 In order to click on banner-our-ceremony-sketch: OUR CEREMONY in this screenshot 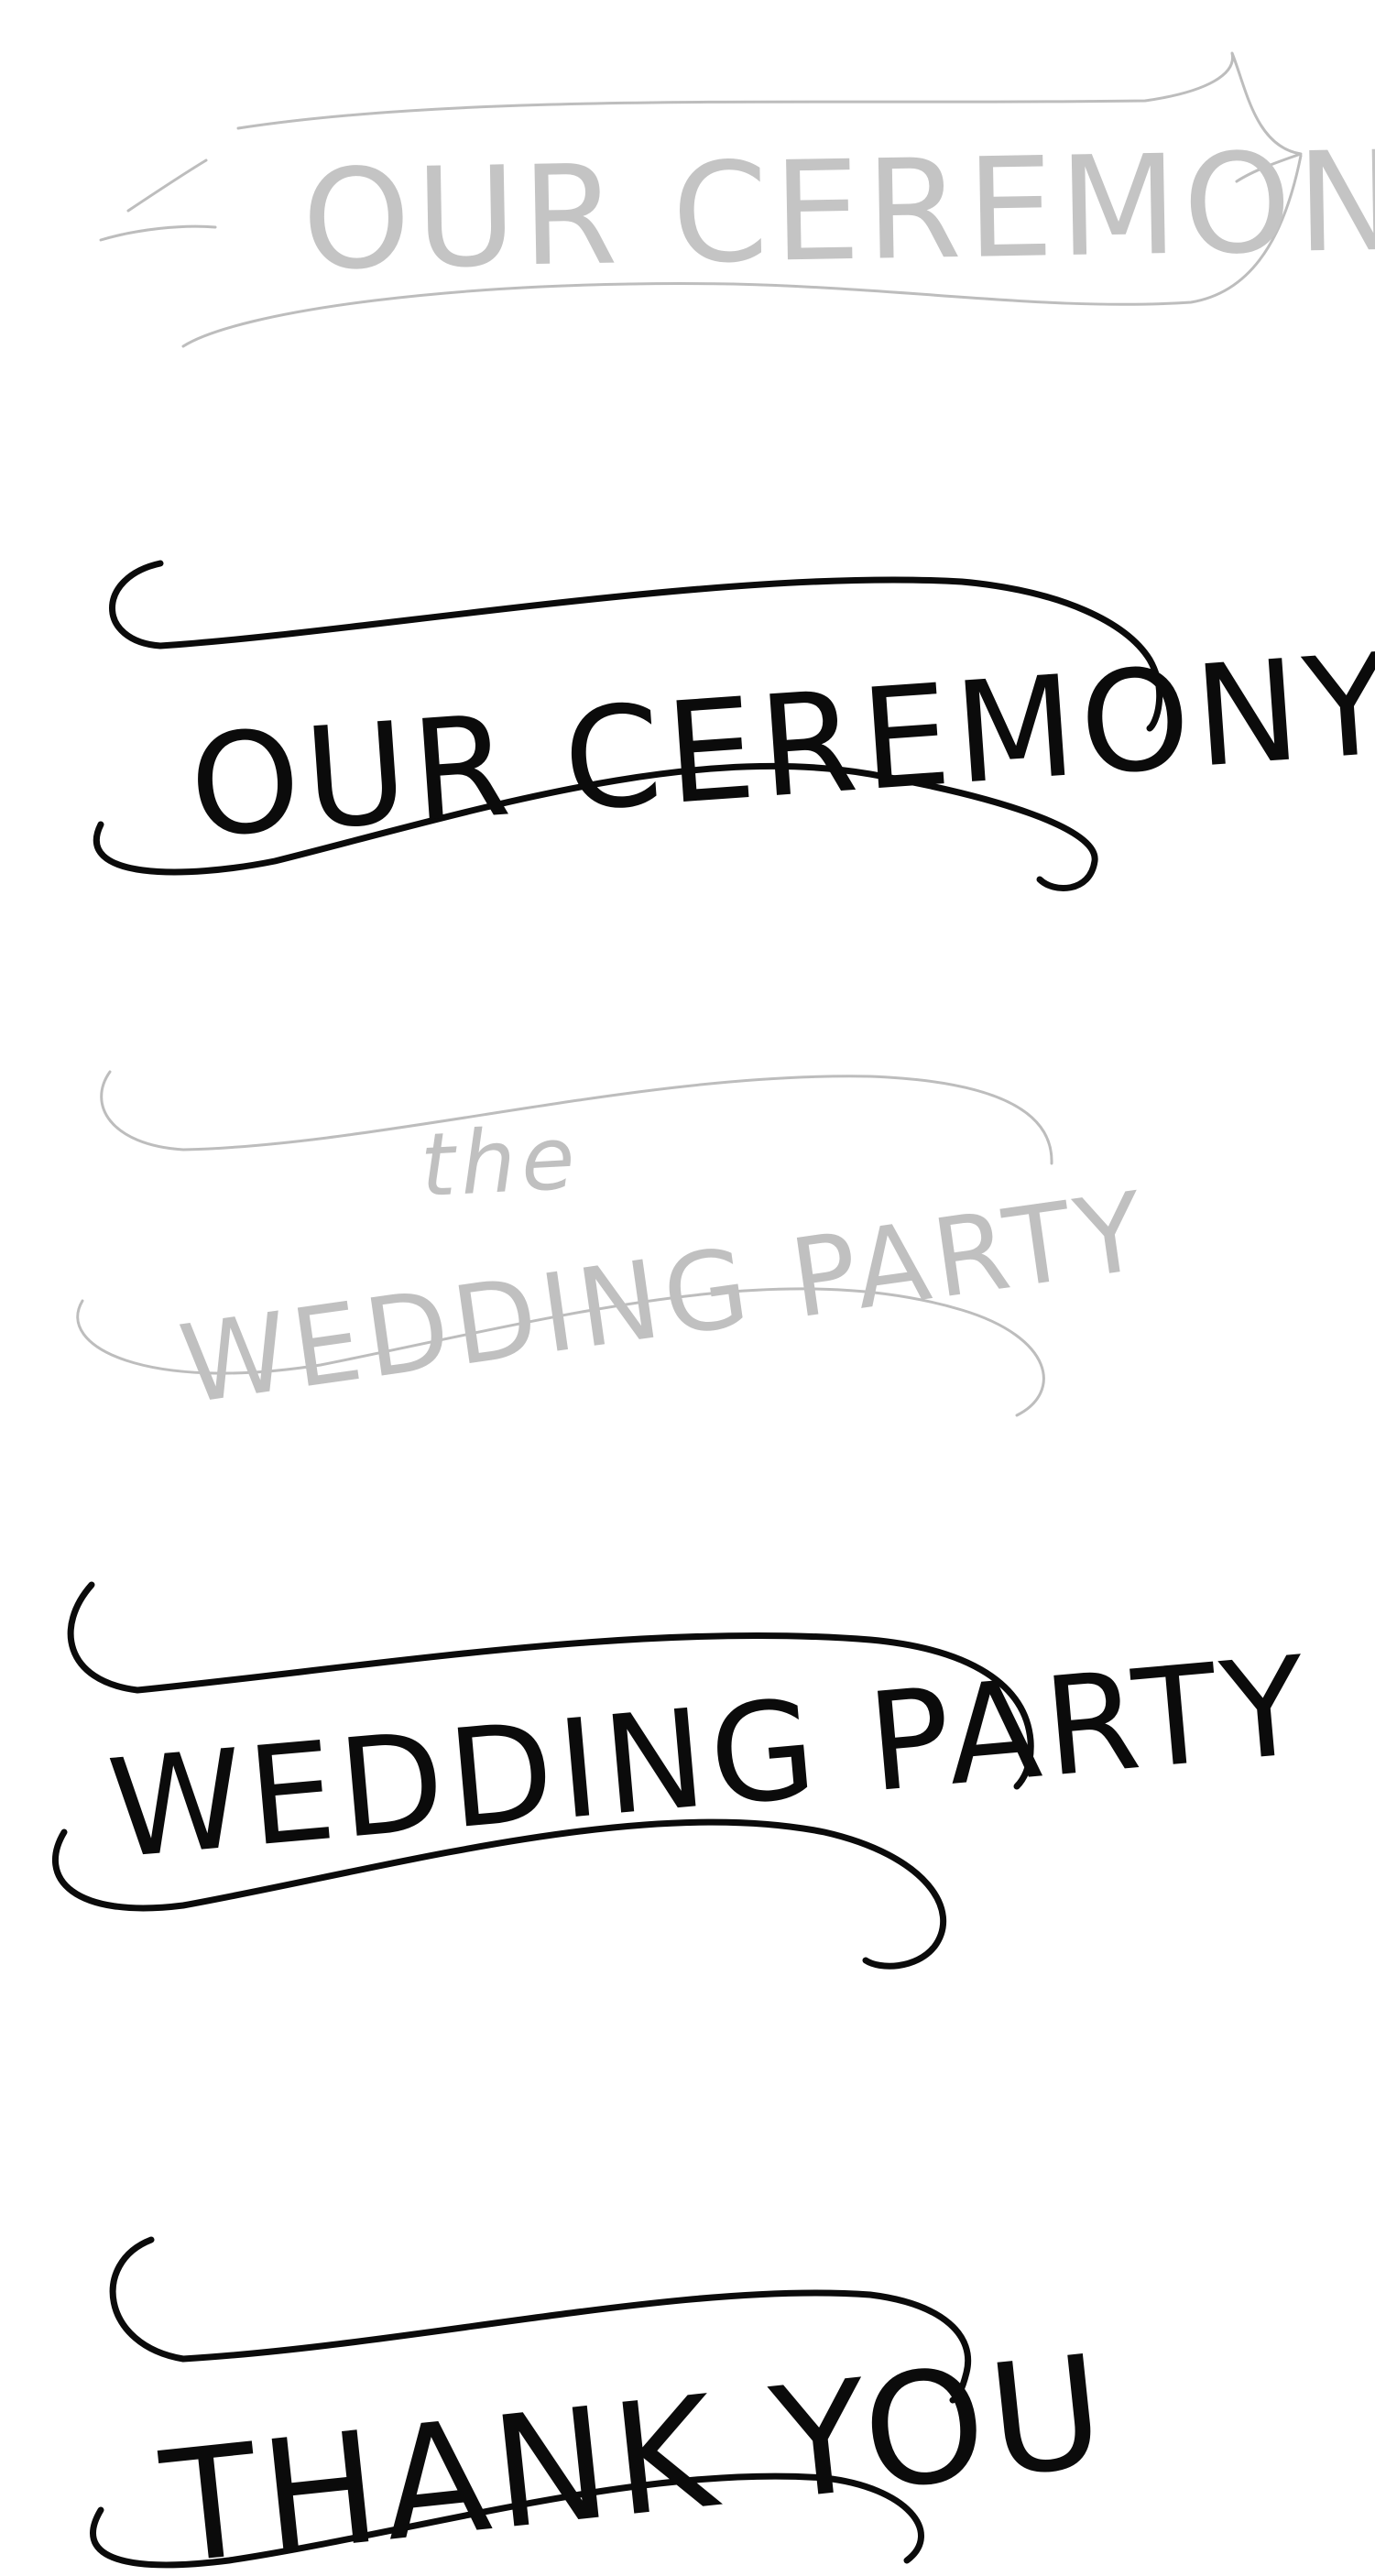, I will do `click(737, 200)`.